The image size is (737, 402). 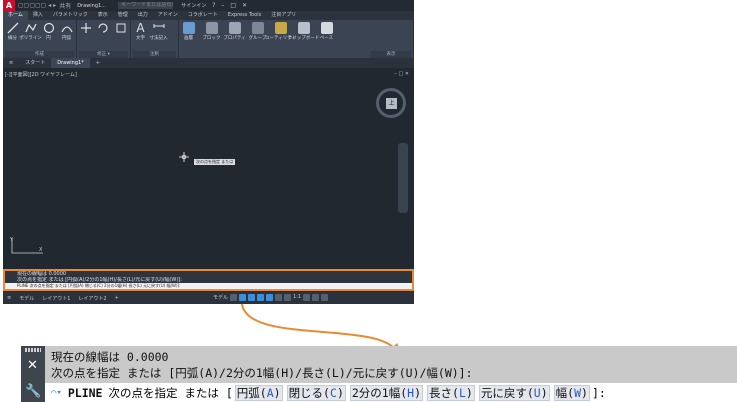 What do you see at coordinates (37, 5) in the screenshot?
I see `quick-access-icons: ▢▢▢▢▢ ◂ ▸` at bounding box center [37, 5].